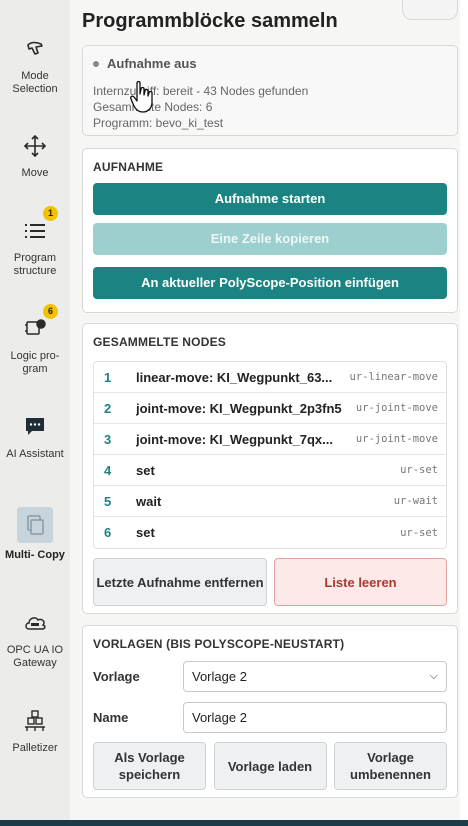  What do you see at coordinates (360, 582) in the screenshot?
I see `clear-list-button: Liste leeren` at bounding box center [360, 582].